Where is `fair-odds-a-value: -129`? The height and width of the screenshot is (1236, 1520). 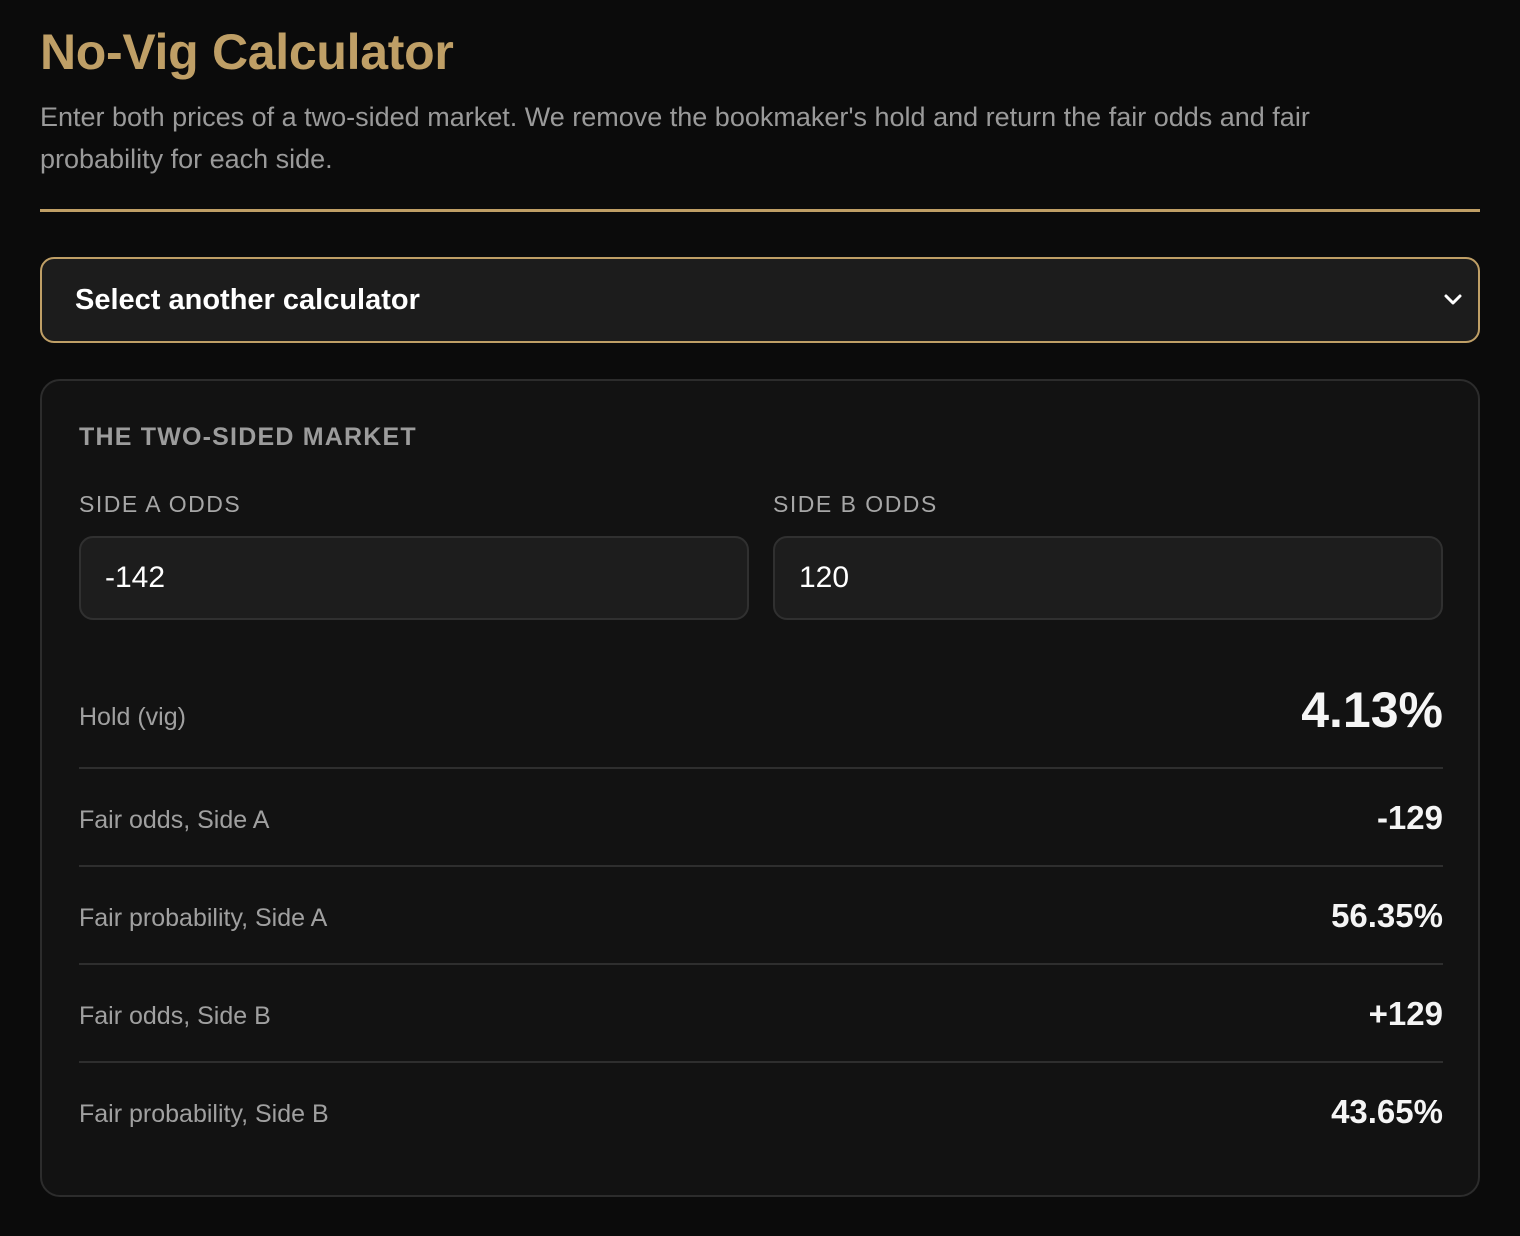
fair-odds-a-value: -129 is located at coordinates (1409, 817).